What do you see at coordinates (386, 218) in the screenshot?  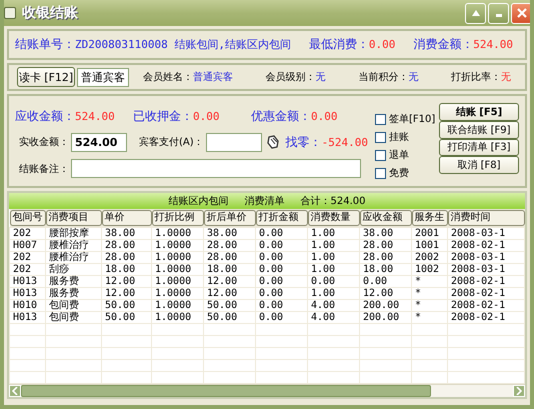 I see `column-header: 应收金额` at bounding box center [386, 218].